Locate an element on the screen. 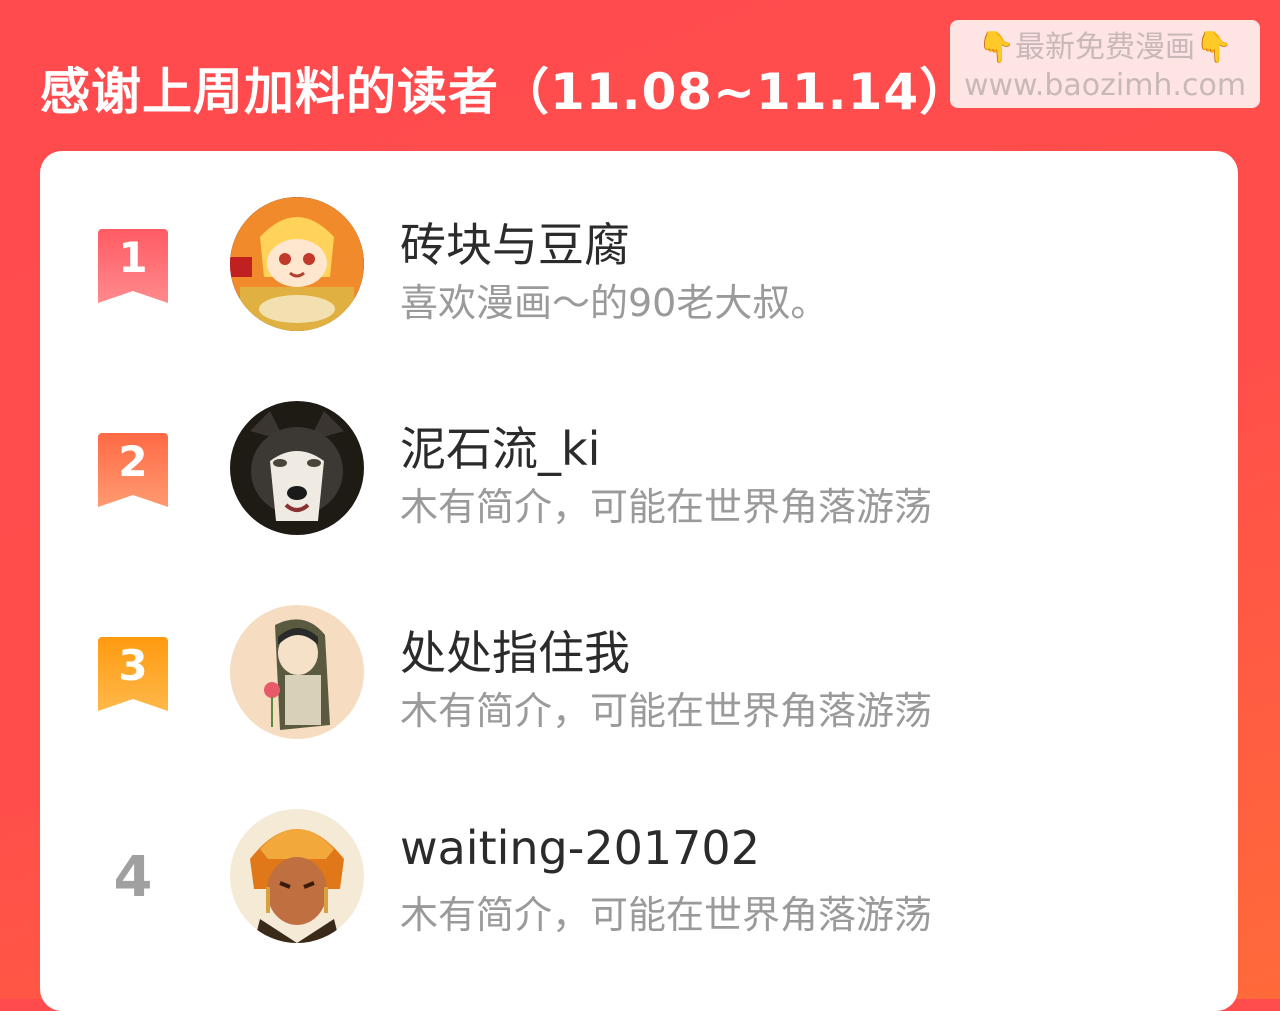  husky-dog-avatar is located at coordinates (297, 468).